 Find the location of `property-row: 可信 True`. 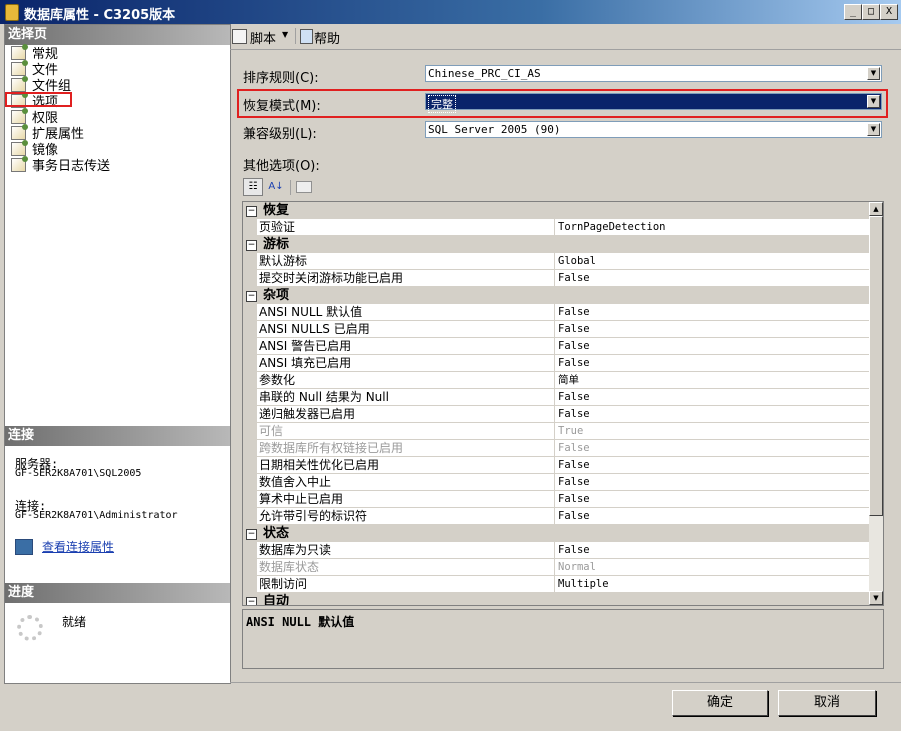

property-row: 可信 True is located at coordinates (556, 431).